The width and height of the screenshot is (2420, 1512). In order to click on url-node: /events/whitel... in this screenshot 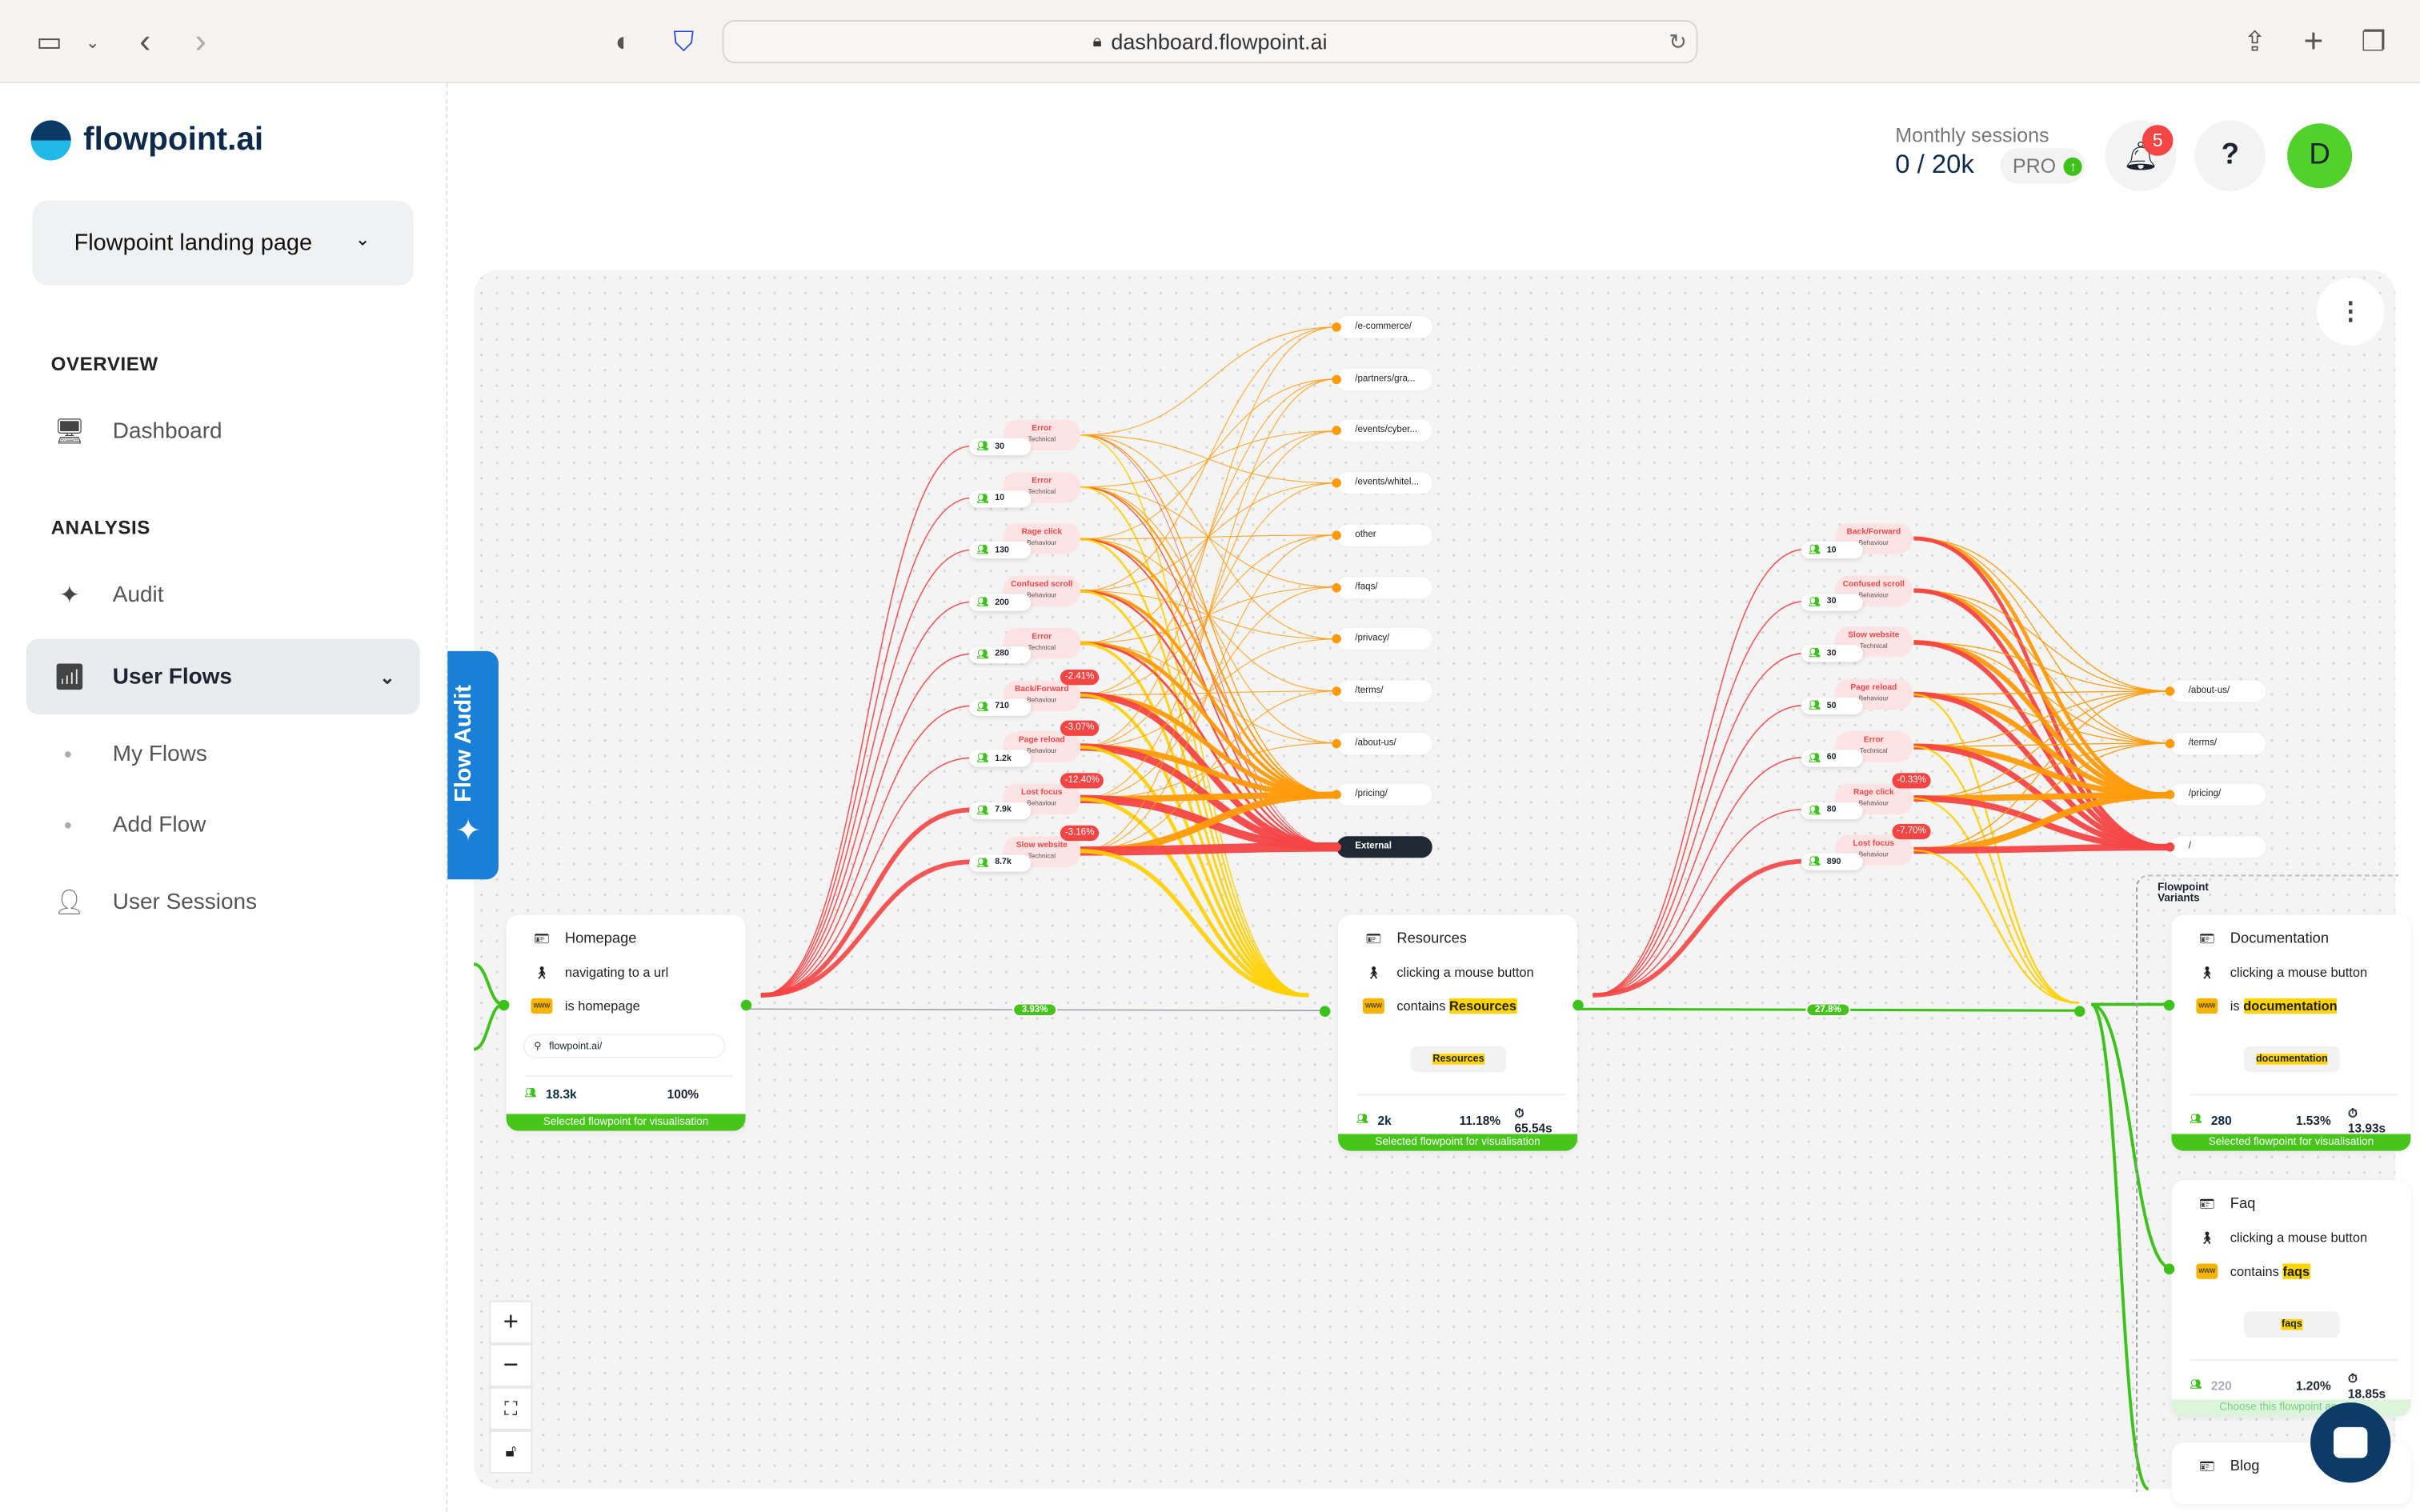, I will do `click(1382, 483)`.